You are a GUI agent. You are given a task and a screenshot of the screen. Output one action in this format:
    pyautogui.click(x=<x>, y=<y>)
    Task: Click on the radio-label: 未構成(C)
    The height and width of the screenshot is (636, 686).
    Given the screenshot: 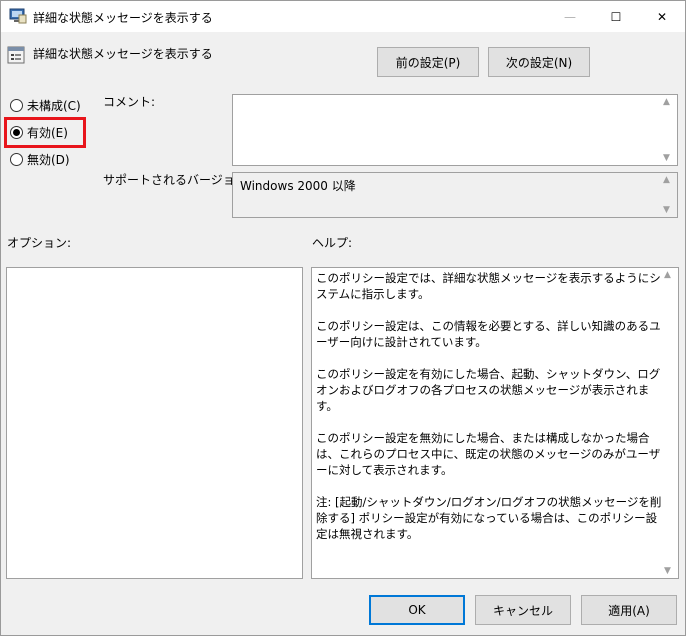 What is the action you would take?
    pyautogui.click(x=54, y=106)
    